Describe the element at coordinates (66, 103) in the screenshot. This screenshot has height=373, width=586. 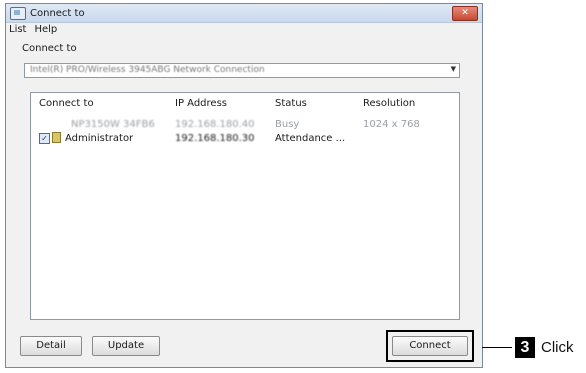
I see `column-header-connect-to: Connect to` at that location.